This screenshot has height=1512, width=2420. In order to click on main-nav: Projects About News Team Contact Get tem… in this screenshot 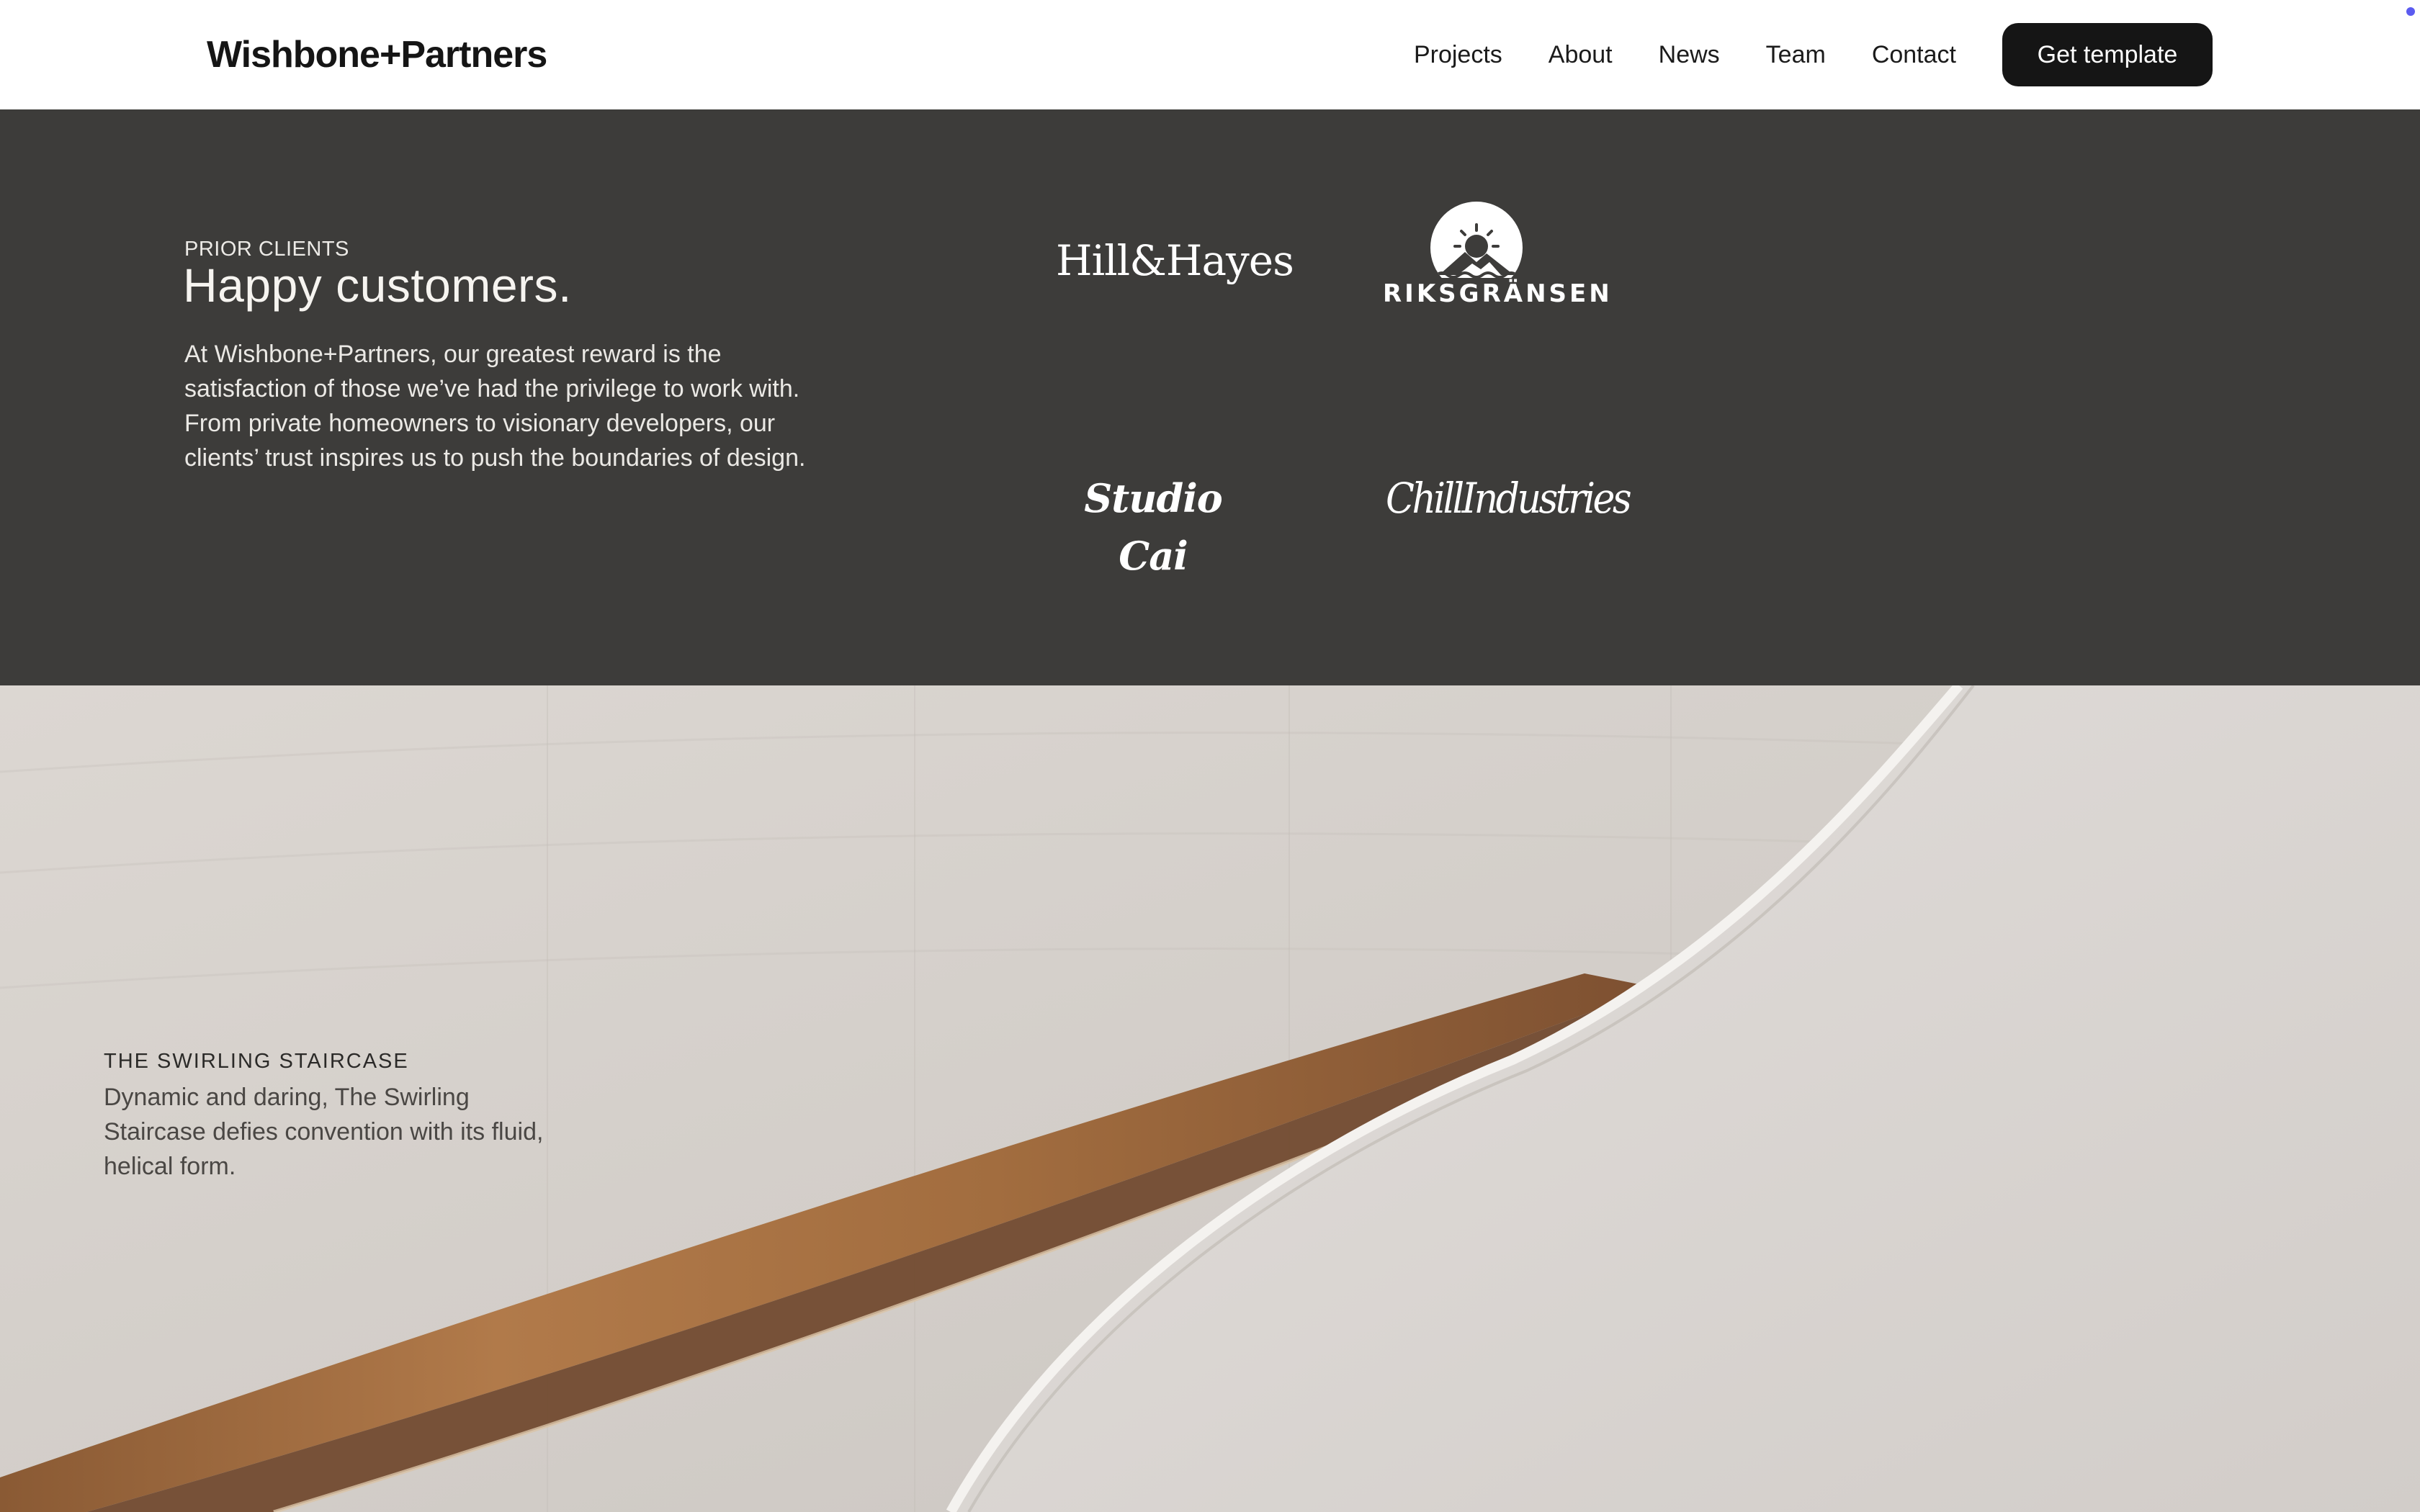, I will do `click(1814, 54)`.